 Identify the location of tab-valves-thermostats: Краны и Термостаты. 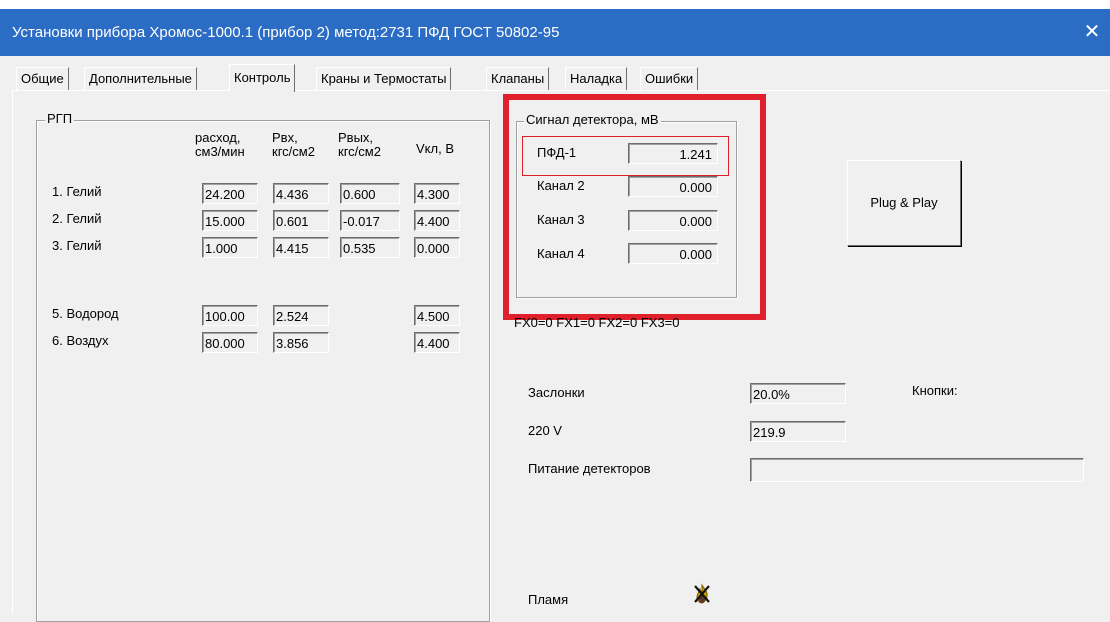
(384, 78).